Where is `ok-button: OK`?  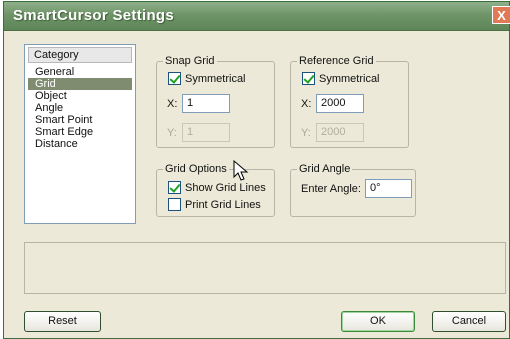 ok-button: OK is located at coordinates (378, 321).